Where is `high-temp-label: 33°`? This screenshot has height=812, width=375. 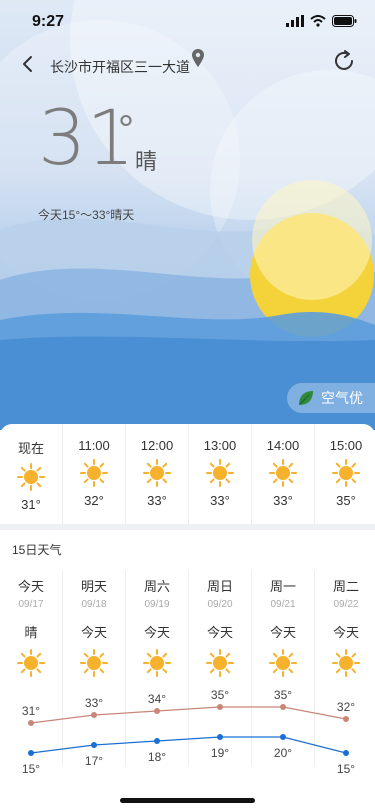 high-temp-label: 33° is located at coordinates (94, 703).